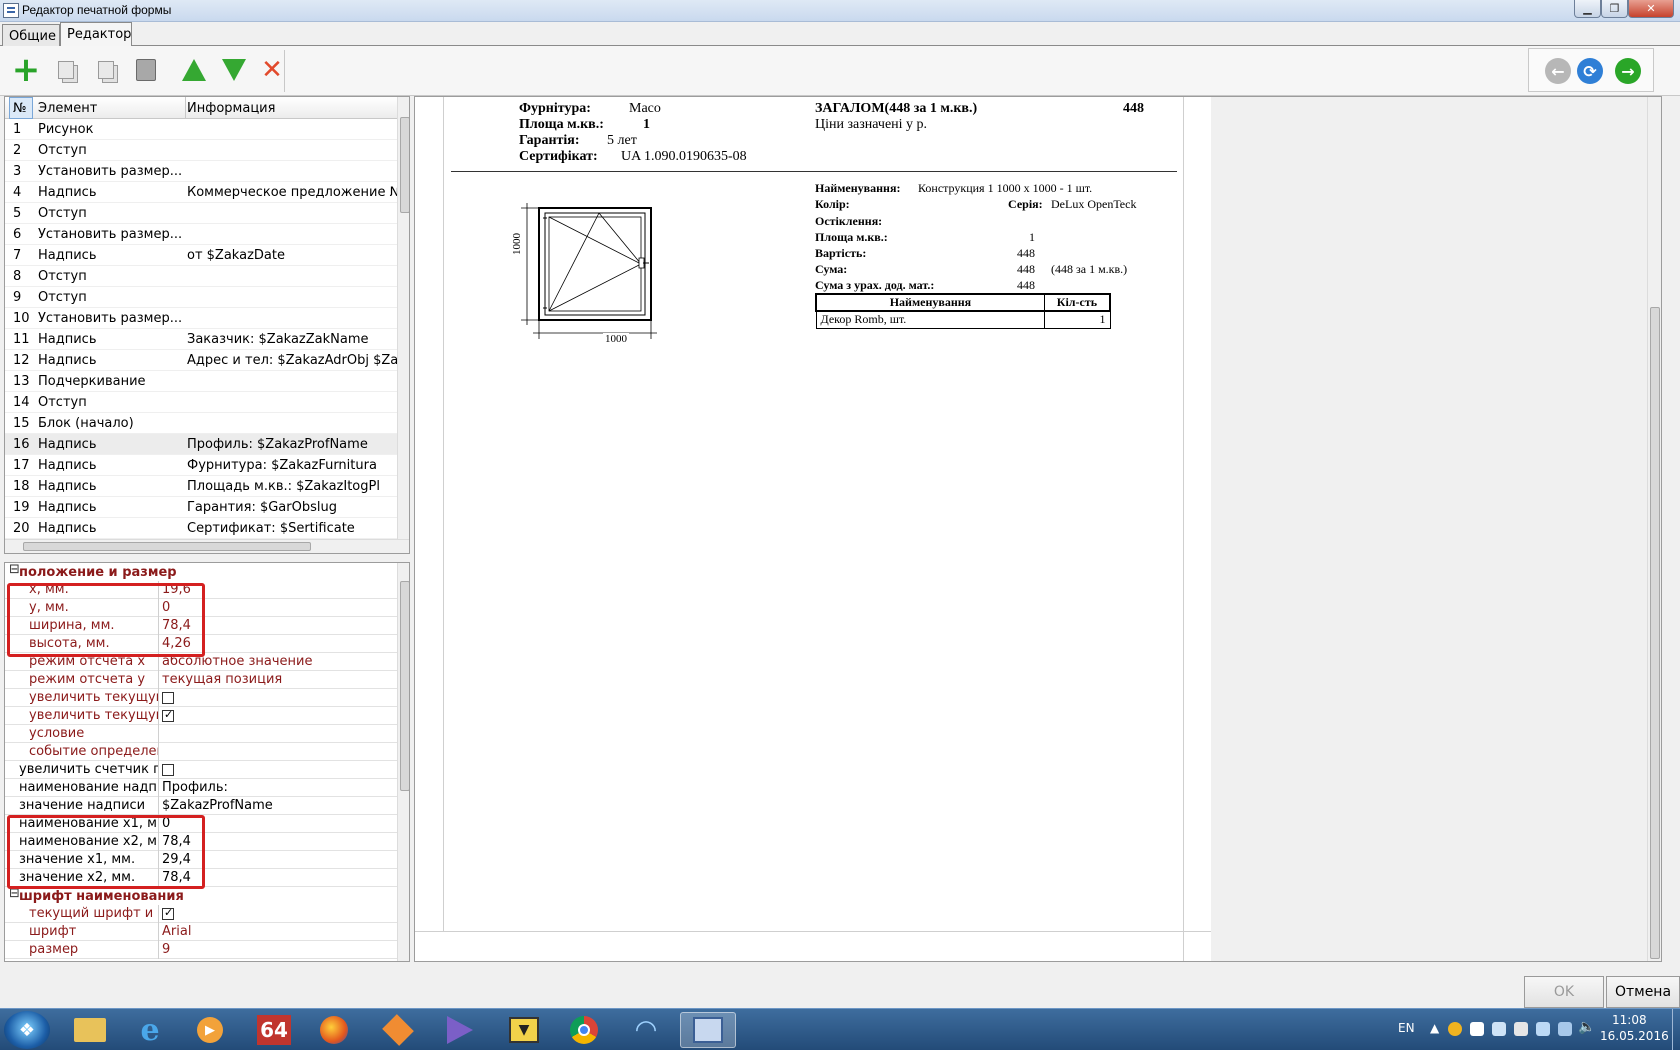  What do you see at coordinates (1643, 992) in the screenshot?
I see `cancel-button: Отмена` at bounding box center [1643, 992].